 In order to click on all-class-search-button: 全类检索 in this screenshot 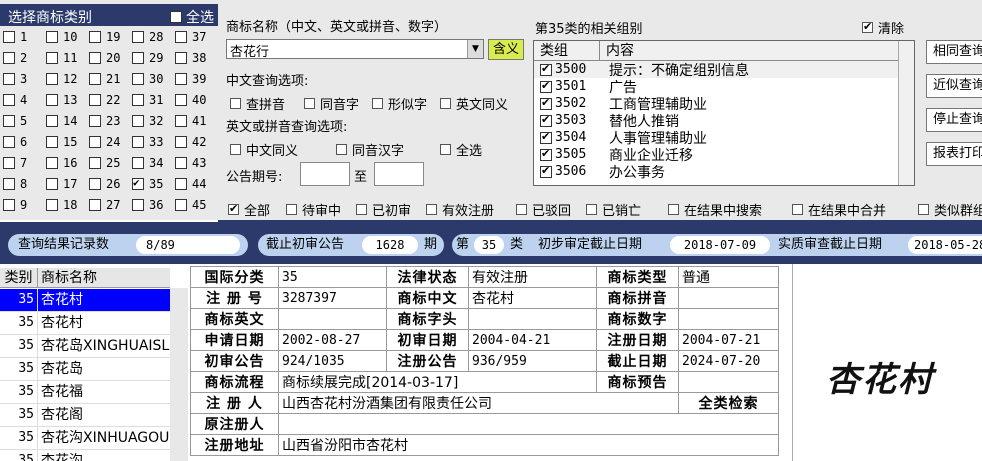, I will do `click(728, 403)`.